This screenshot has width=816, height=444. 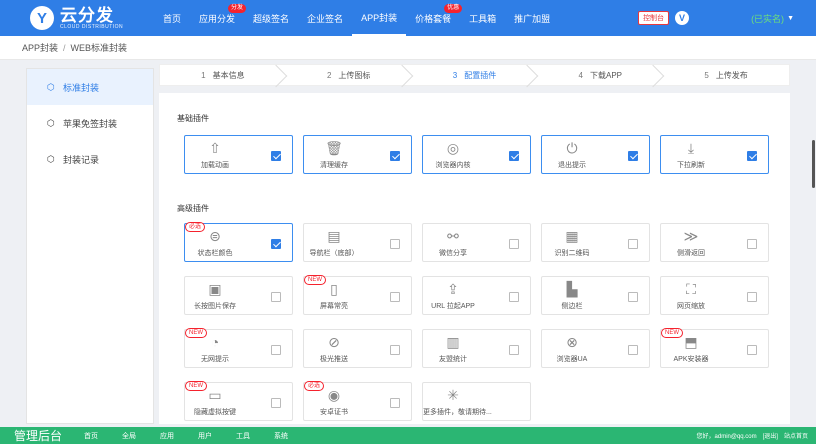 What do you see at coordinates (40, 47) in the screenshot?
I see `breadcrumb-item: APP封装` at bounding box center [40, 47].